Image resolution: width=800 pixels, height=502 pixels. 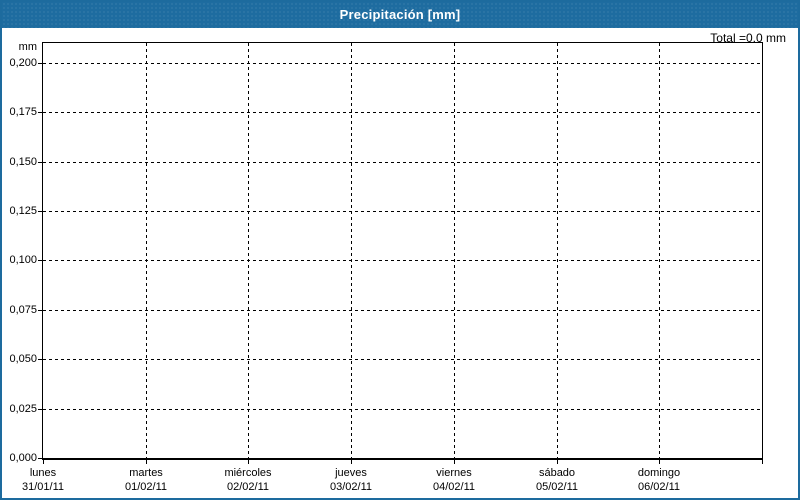 What do you see at coordinates (453, 487) in the screenshot?
I see `x-tick-date: 04/02/11` at bounding box center [453, 487].